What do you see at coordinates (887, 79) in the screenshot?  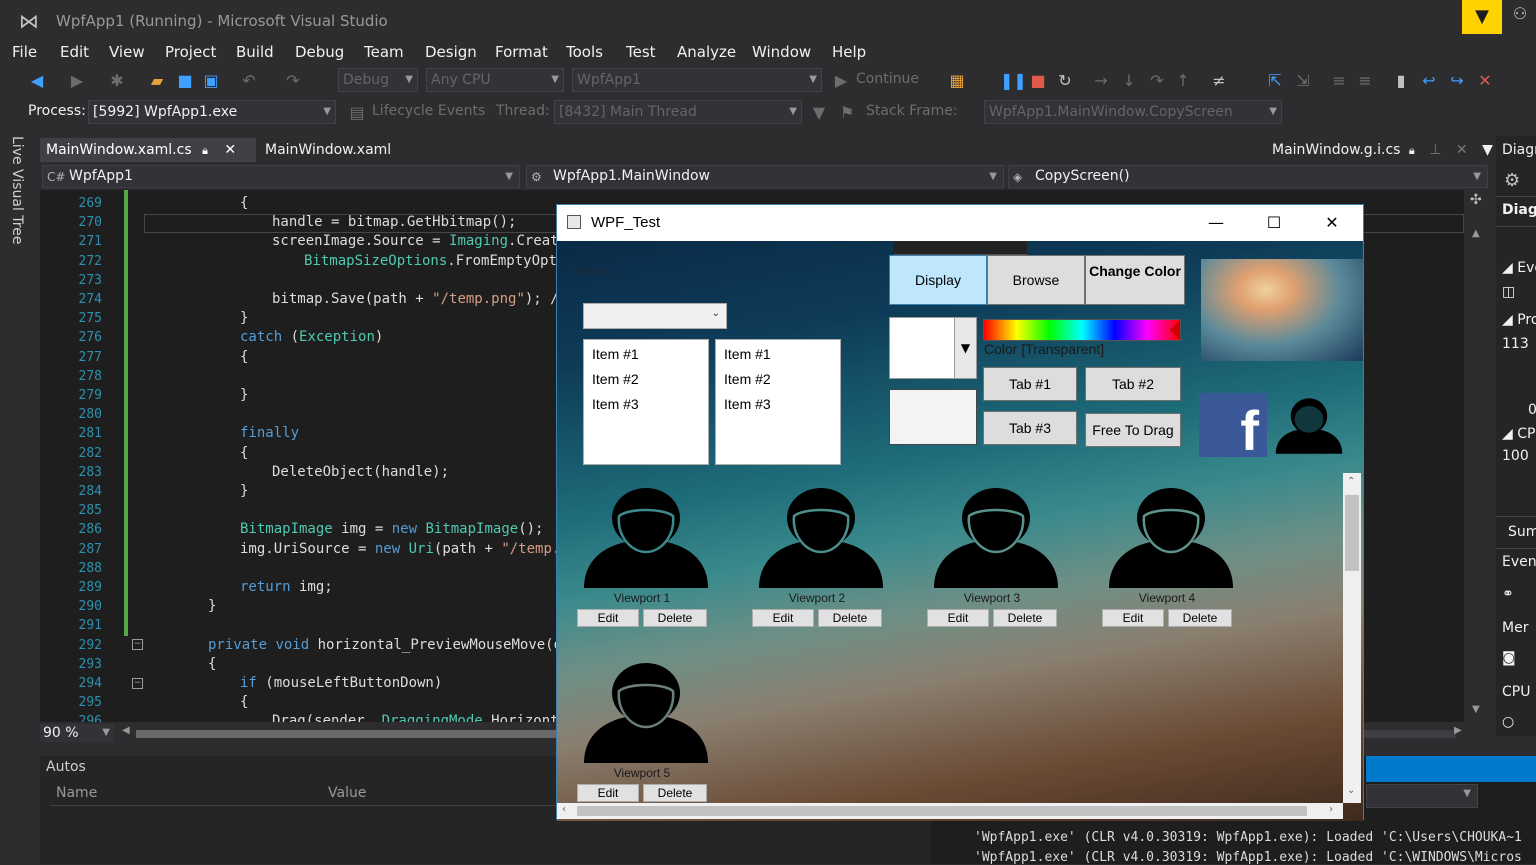 I see `continue-button: Continue` at bounding box center [887, 79].